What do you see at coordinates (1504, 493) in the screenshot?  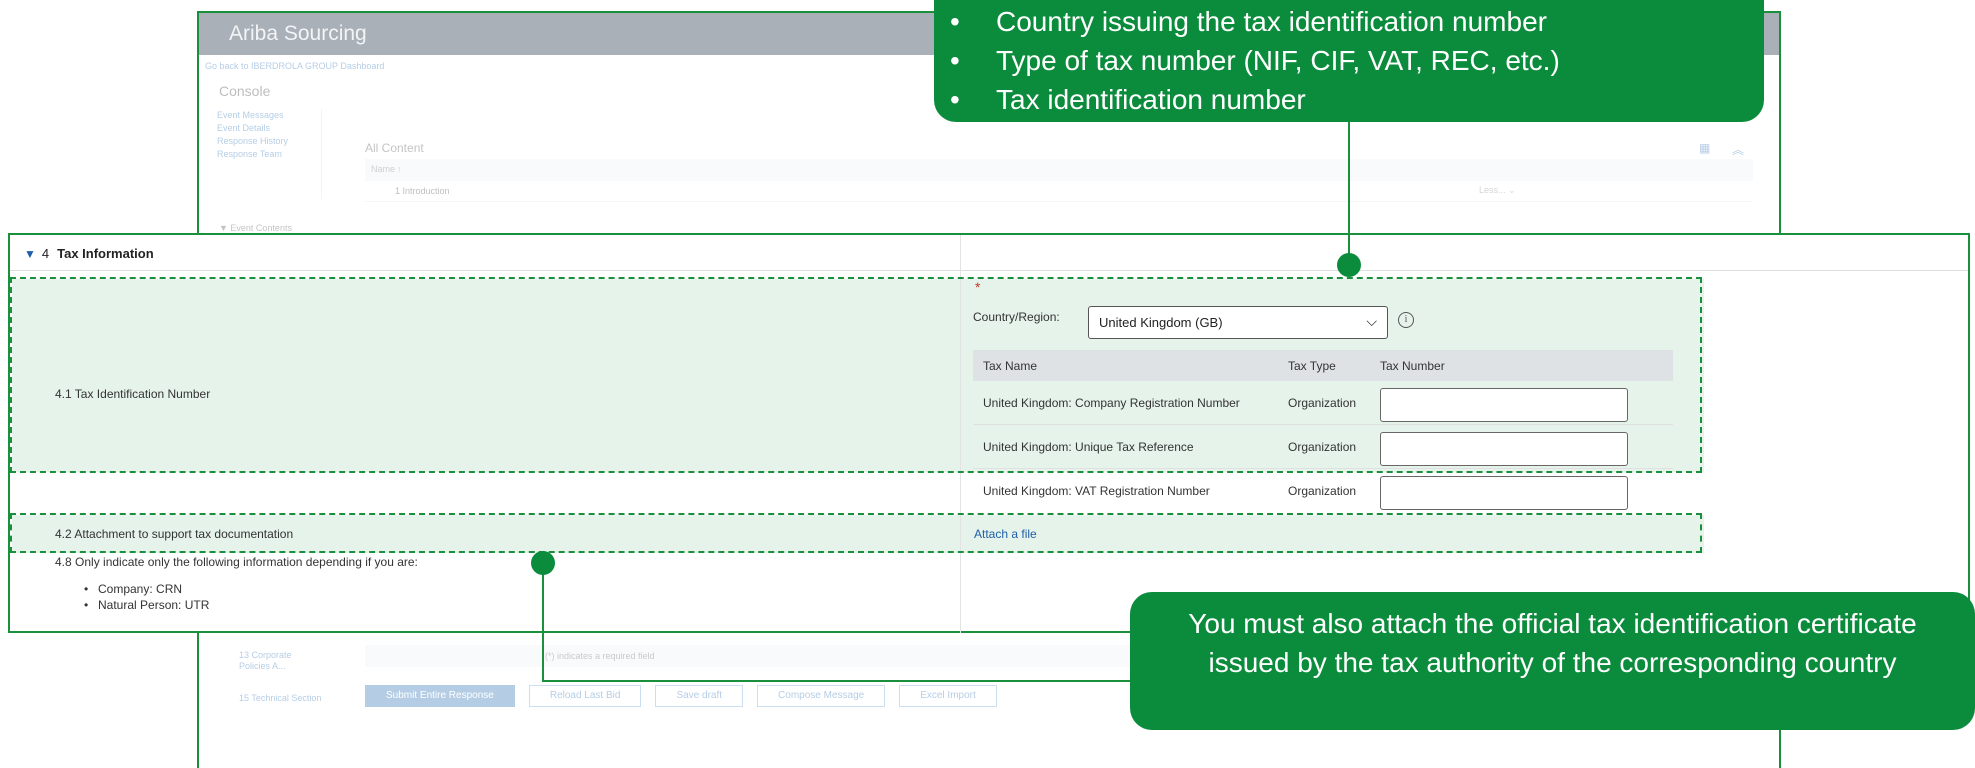 I see `vat-registration-number-input` at bounding box center [1504, 493].